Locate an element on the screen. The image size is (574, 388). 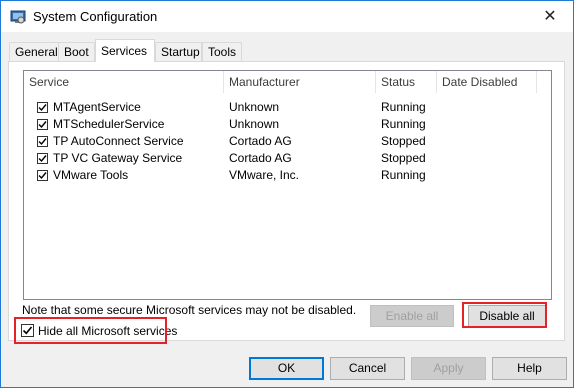
column-header-date-disabled: Date Disabled is located at coordinates (487, 82).